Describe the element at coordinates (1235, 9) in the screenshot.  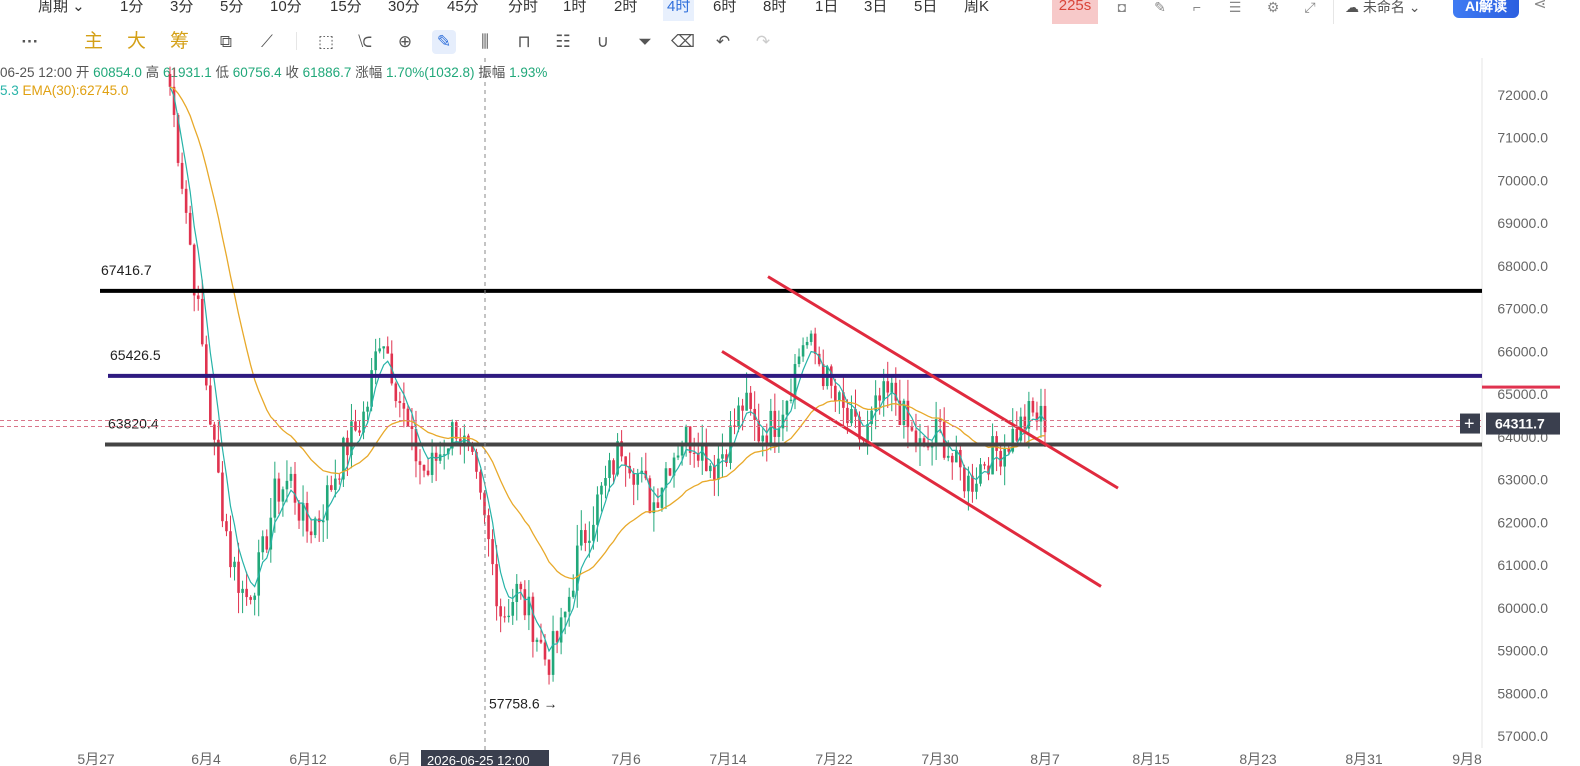
I see `list-icon: ☰` at that location.